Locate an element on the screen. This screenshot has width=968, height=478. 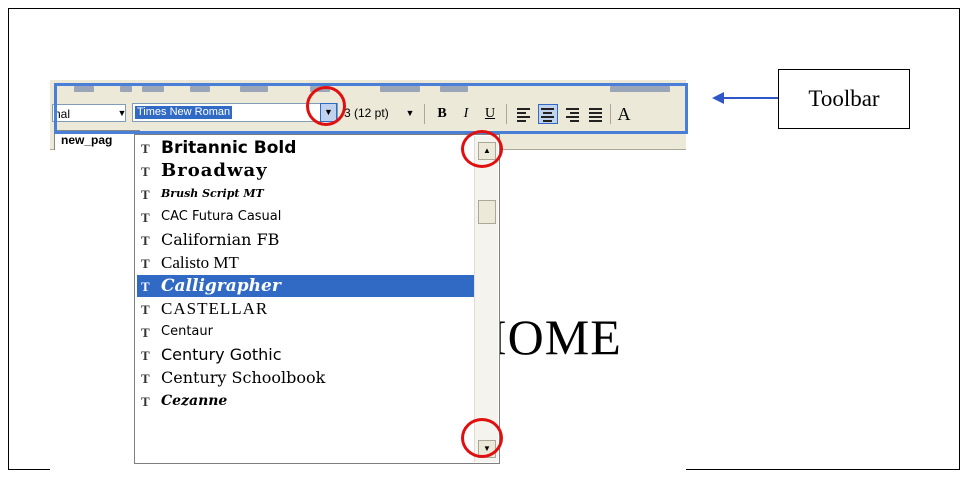
font-list-item-label: CASTELLAR is located at coordinates (215, 308).